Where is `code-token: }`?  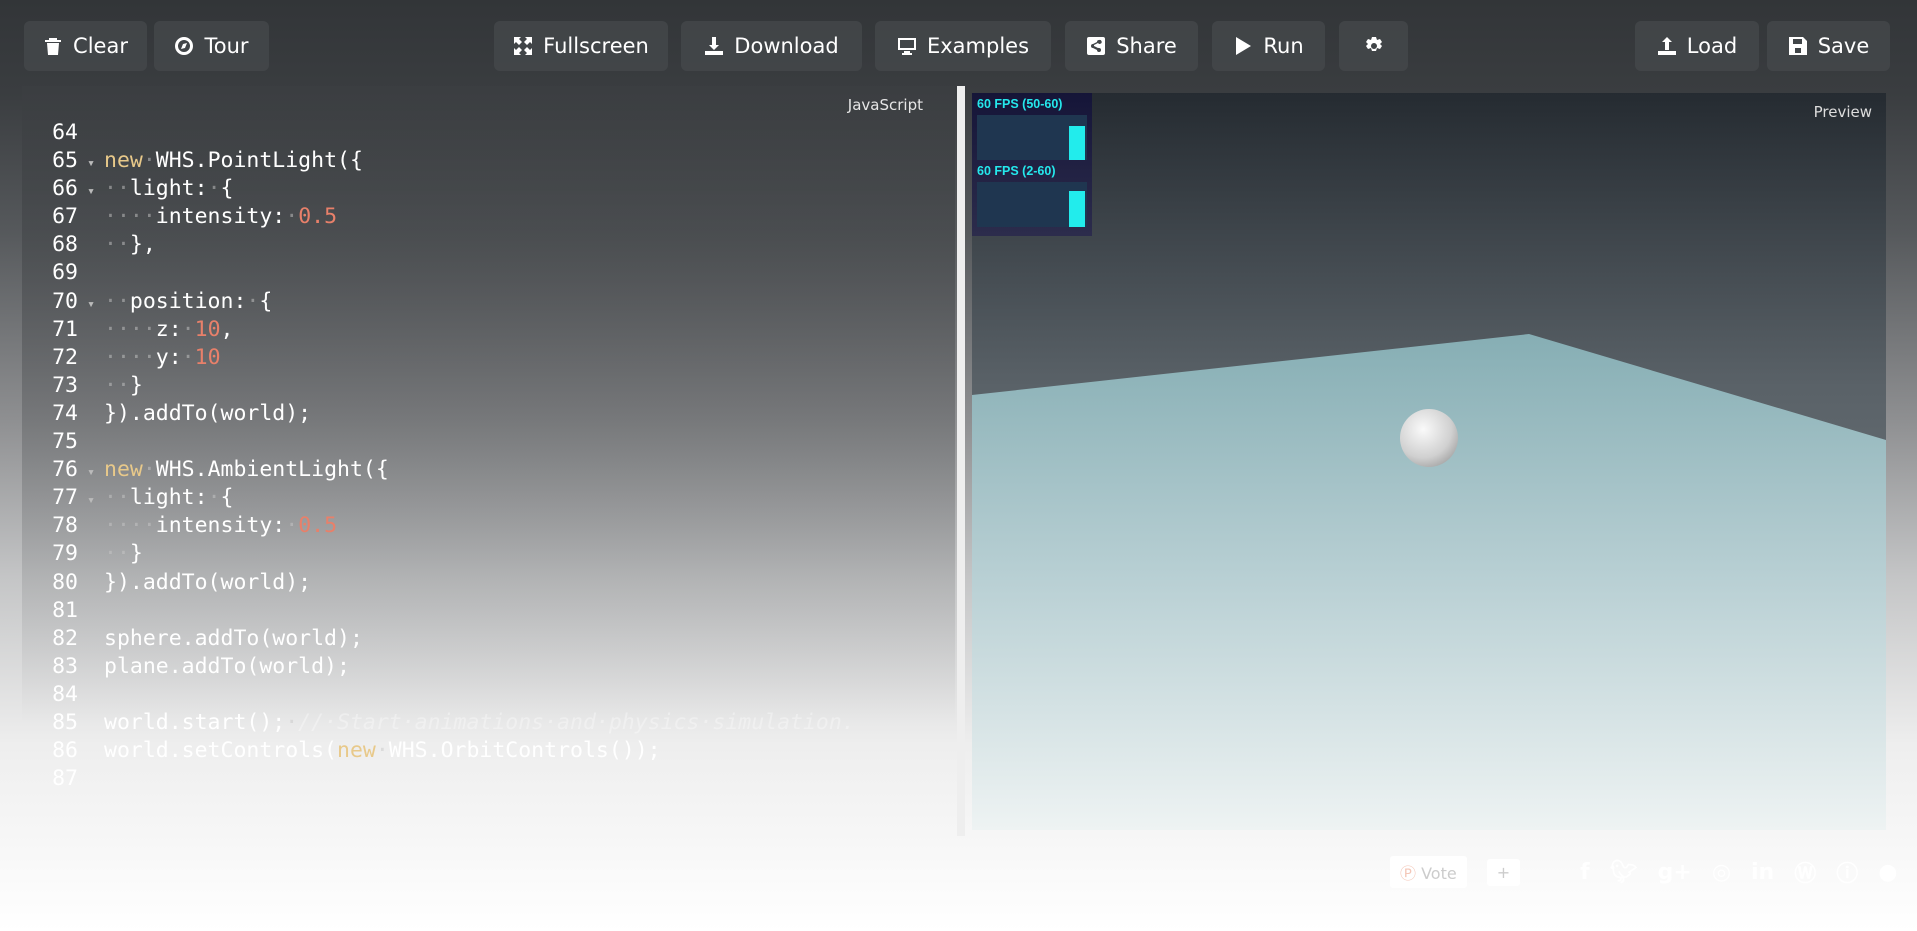 code-token: } is located at coordinates (136, 385).